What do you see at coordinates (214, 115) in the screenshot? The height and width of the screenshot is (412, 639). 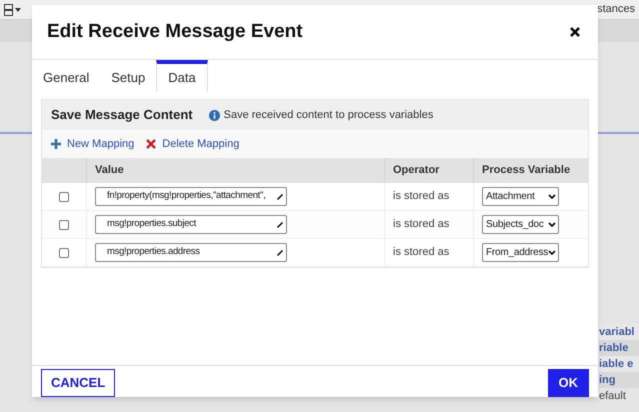 I see `info-icon` at bounding box center [214, 115].